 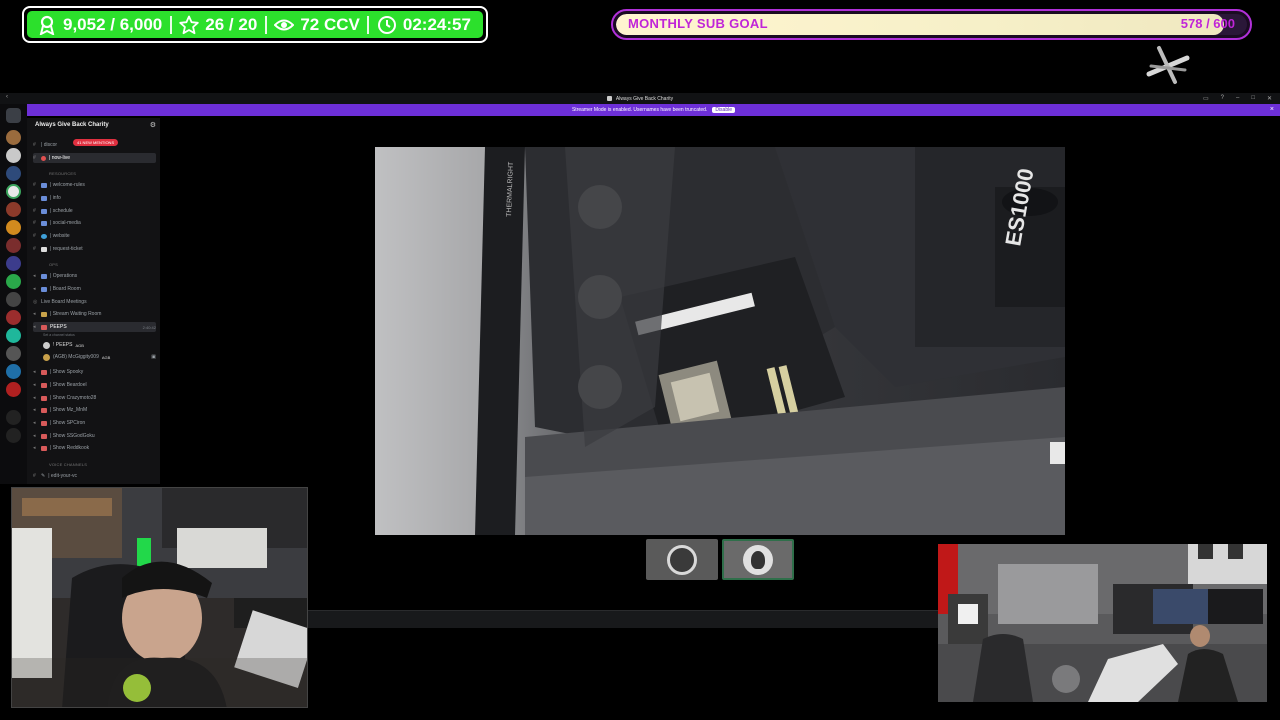 I want to click on viewers-stat: 72 CCV, so click(x=317, y=25).